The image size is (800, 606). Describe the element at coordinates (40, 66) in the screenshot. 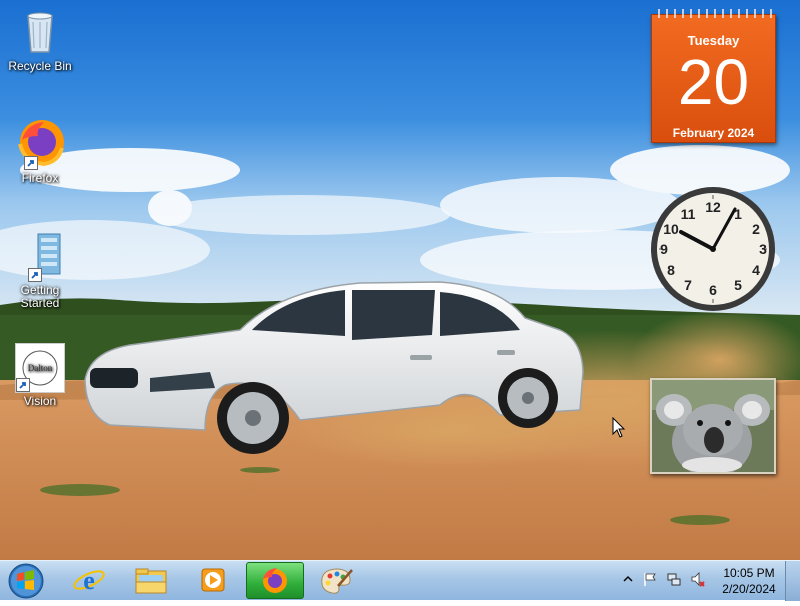

I see `recycle-bin-label: Recycle Bin` at that location.